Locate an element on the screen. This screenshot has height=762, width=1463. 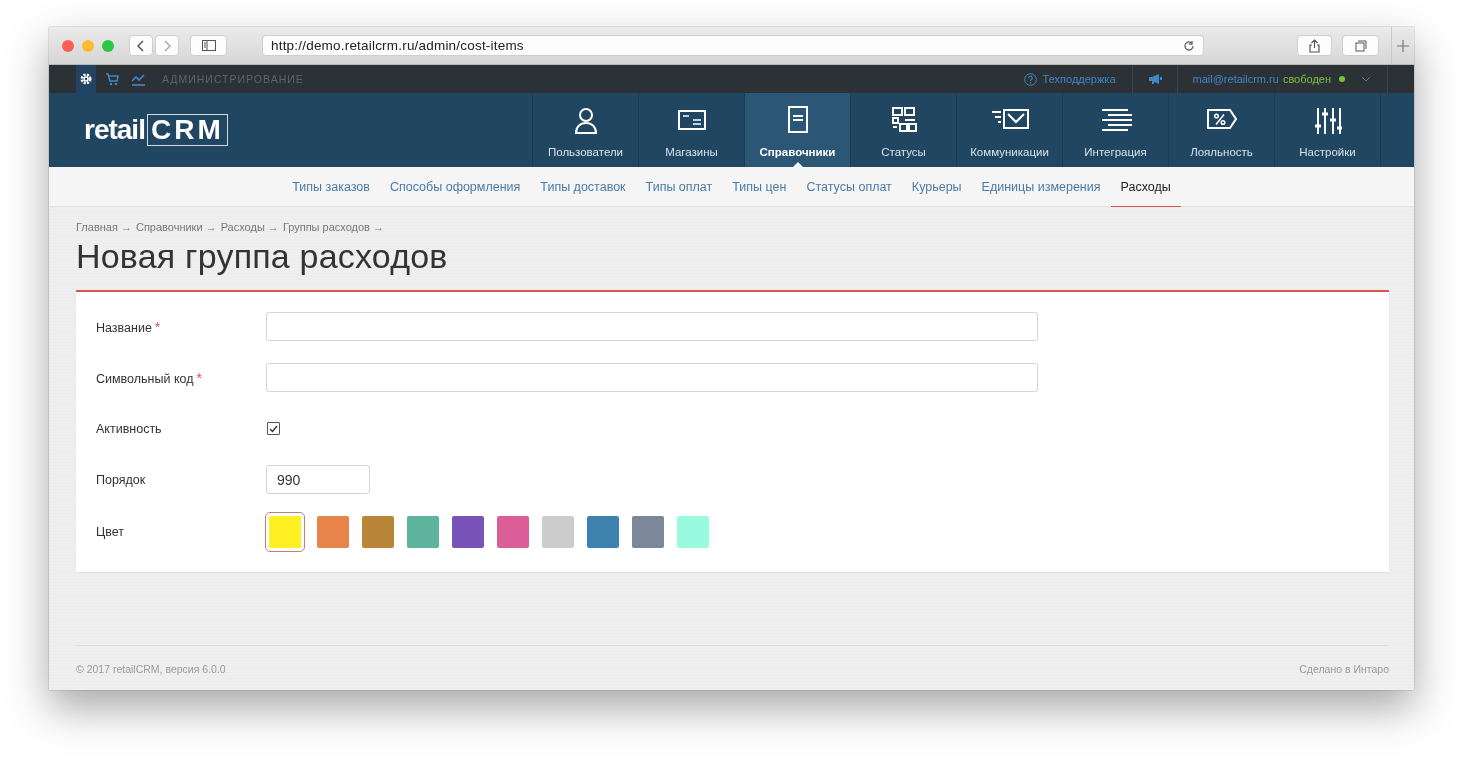
reload-icon is located at coordinates (1189, 45).